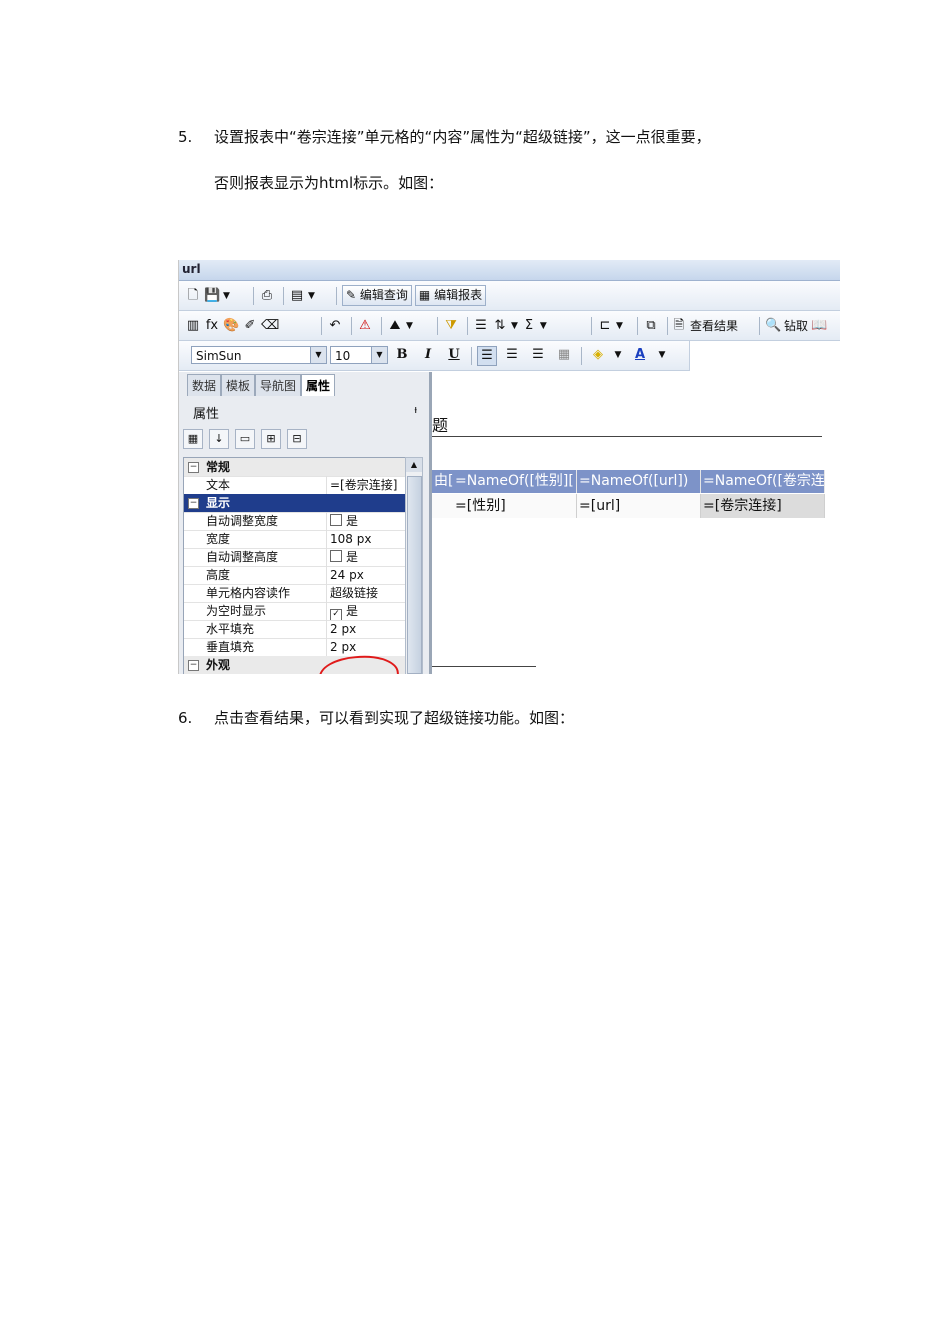 This screenshot has width=950, height=1344. I want to click on fill-color-dropdown-icon: ▼, so click(618, 355).